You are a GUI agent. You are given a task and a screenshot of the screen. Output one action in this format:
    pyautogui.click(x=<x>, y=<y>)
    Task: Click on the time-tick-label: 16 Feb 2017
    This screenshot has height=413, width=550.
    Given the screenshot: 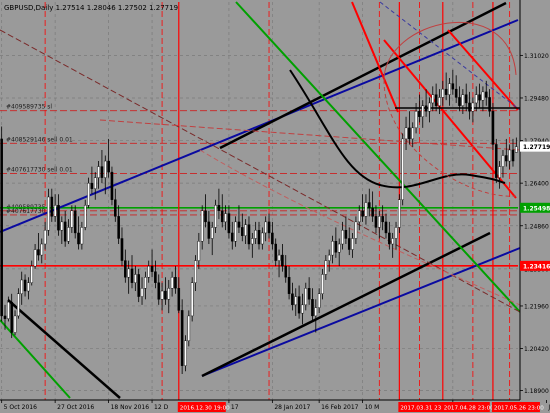 What is the action you would take?
    pyautogui.click(x=340, y=407)
    